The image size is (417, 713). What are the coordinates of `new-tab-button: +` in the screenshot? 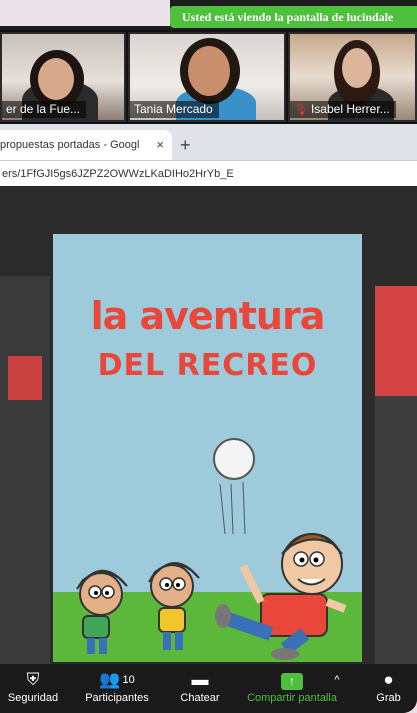 It's located at (185, 145).